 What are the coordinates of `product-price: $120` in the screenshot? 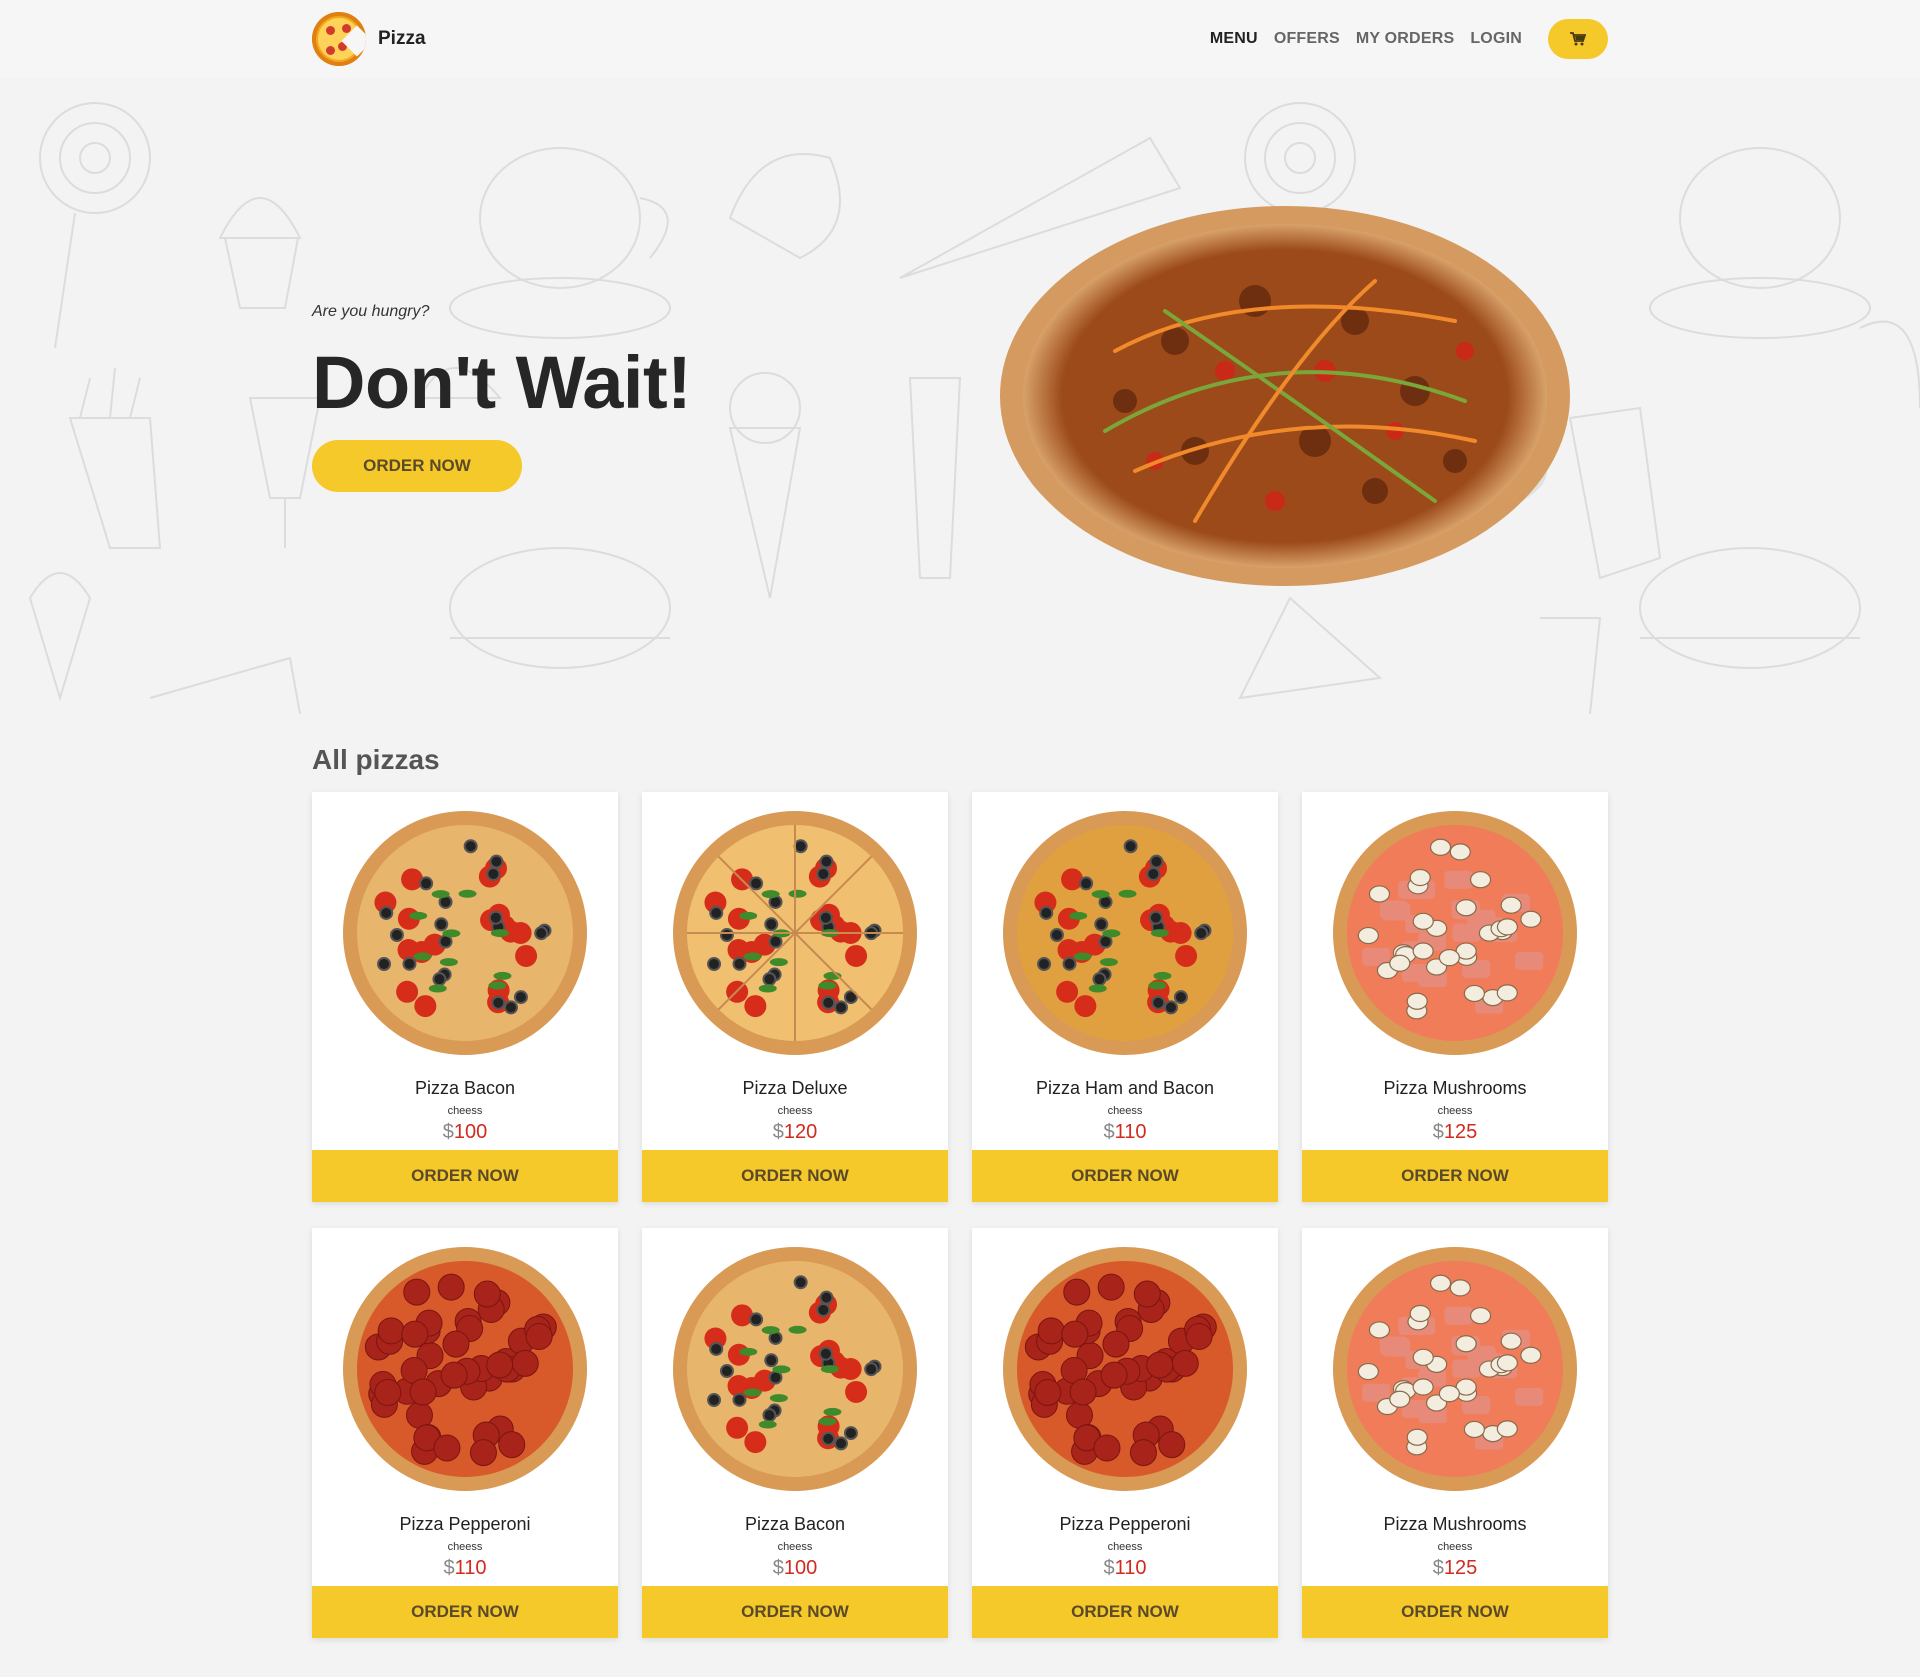 It's located at (795, 1132).